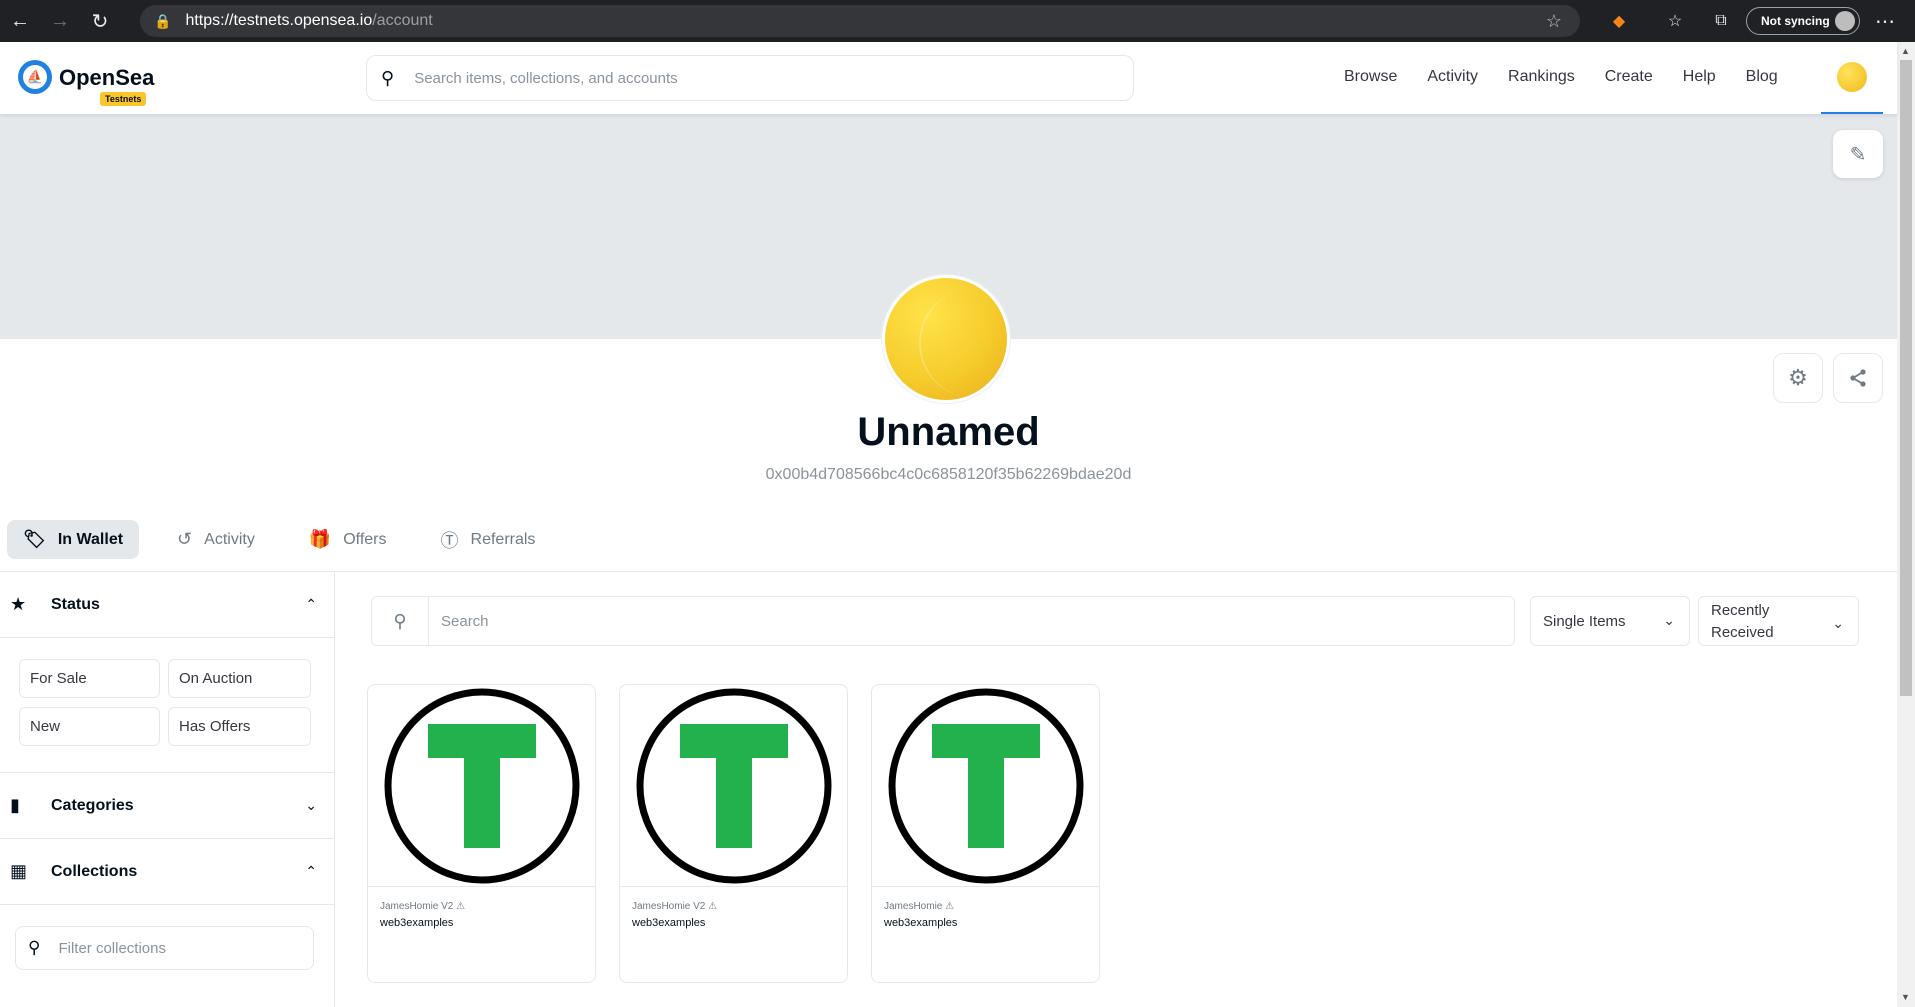  I want to click on profile-tabs: 🏷 In Wallet ↺ Activity 🎁 Offers Ⓣ Referrals, so click(290, 539).